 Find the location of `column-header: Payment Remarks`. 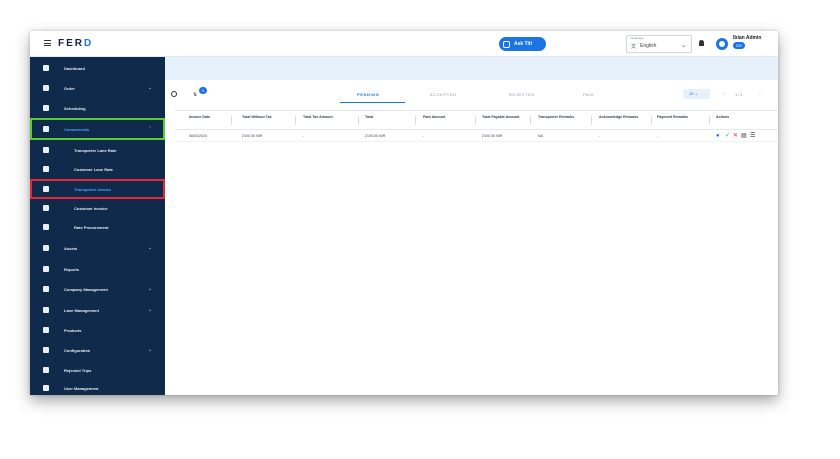

column-header: Payment Remarks is located at coordinates (672, 117).